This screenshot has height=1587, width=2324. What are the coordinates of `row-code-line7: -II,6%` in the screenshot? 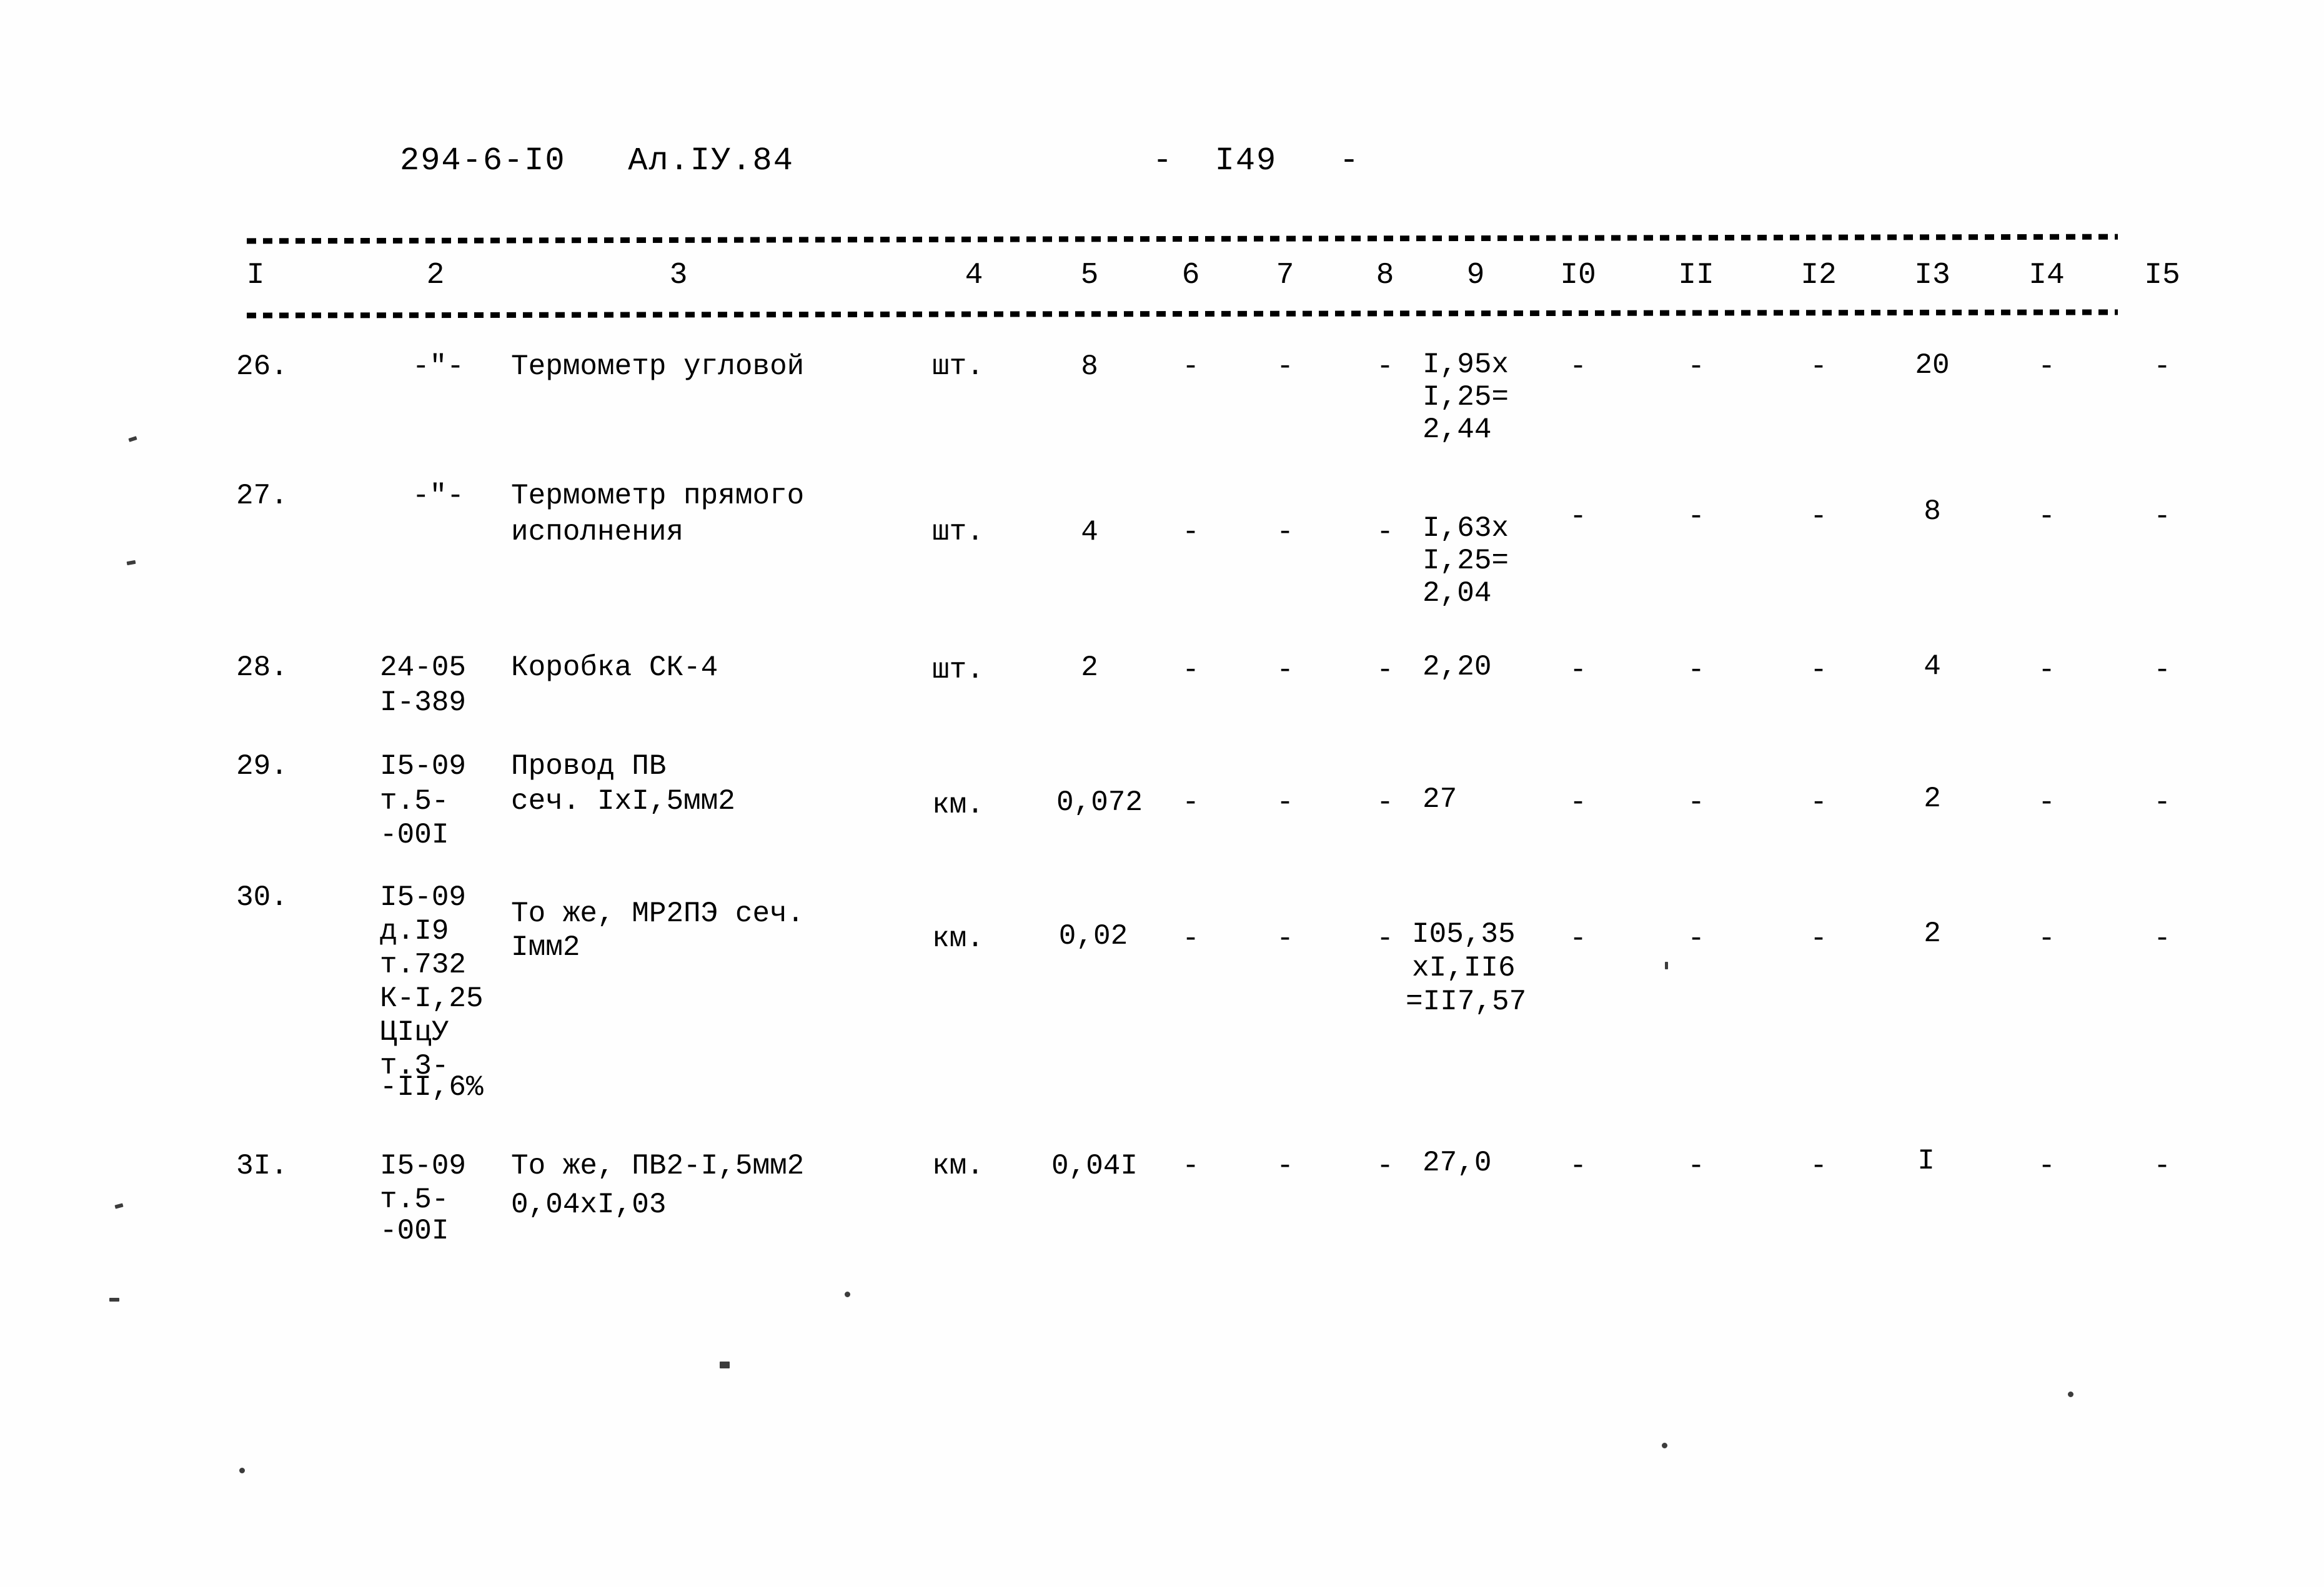 It's located at (432, 1087).